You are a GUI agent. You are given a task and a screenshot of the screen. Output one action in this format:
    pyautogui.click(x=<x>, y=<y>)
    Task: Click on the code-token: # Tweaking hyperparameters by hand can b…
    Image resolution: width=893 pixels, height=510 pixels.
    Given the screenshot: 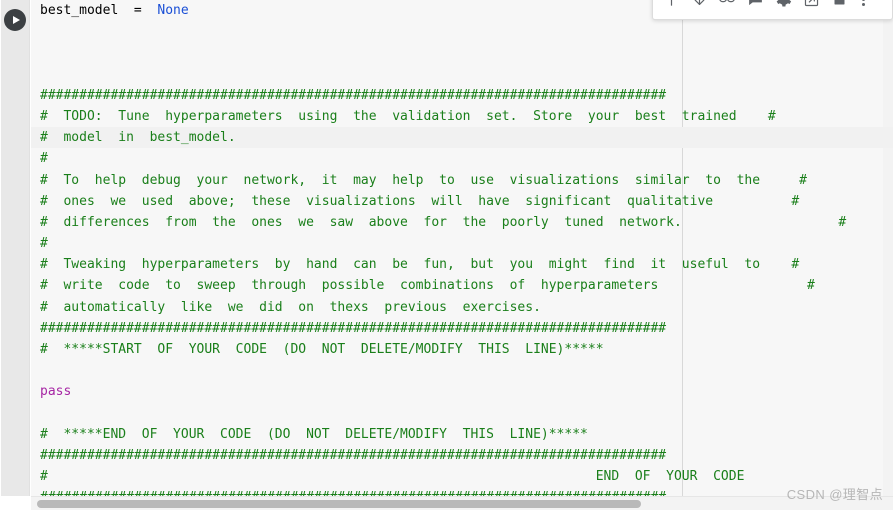 What is the action you would take?
    pyautogui.click(x=420, y=265)
    